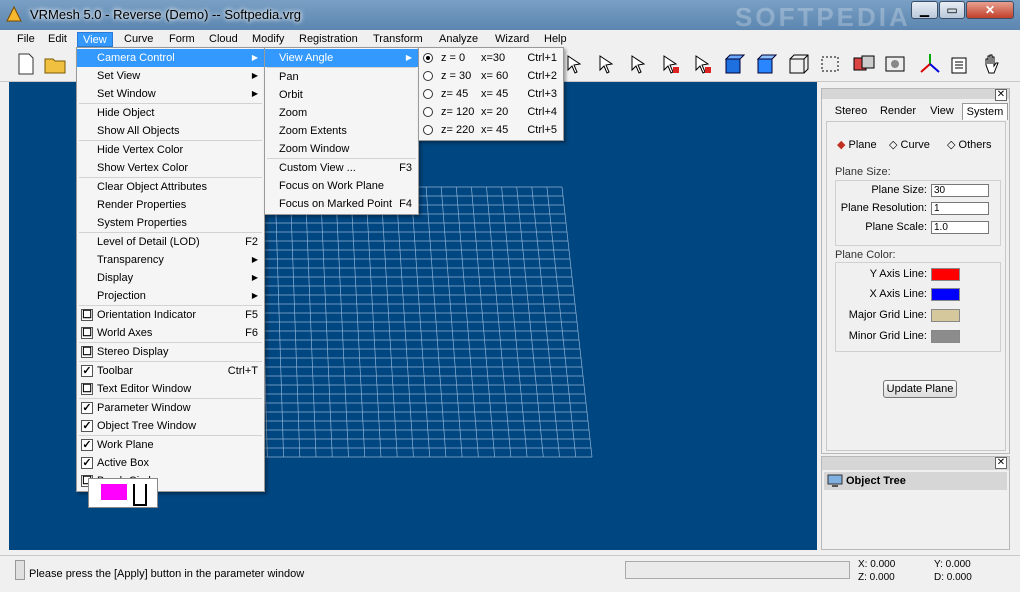 This screenshot has height=592, width=1020. What do you see at coordinates (960, 190) in the screenshot?
I see `plane-size-input: 30` at bounding box center [960, 190].